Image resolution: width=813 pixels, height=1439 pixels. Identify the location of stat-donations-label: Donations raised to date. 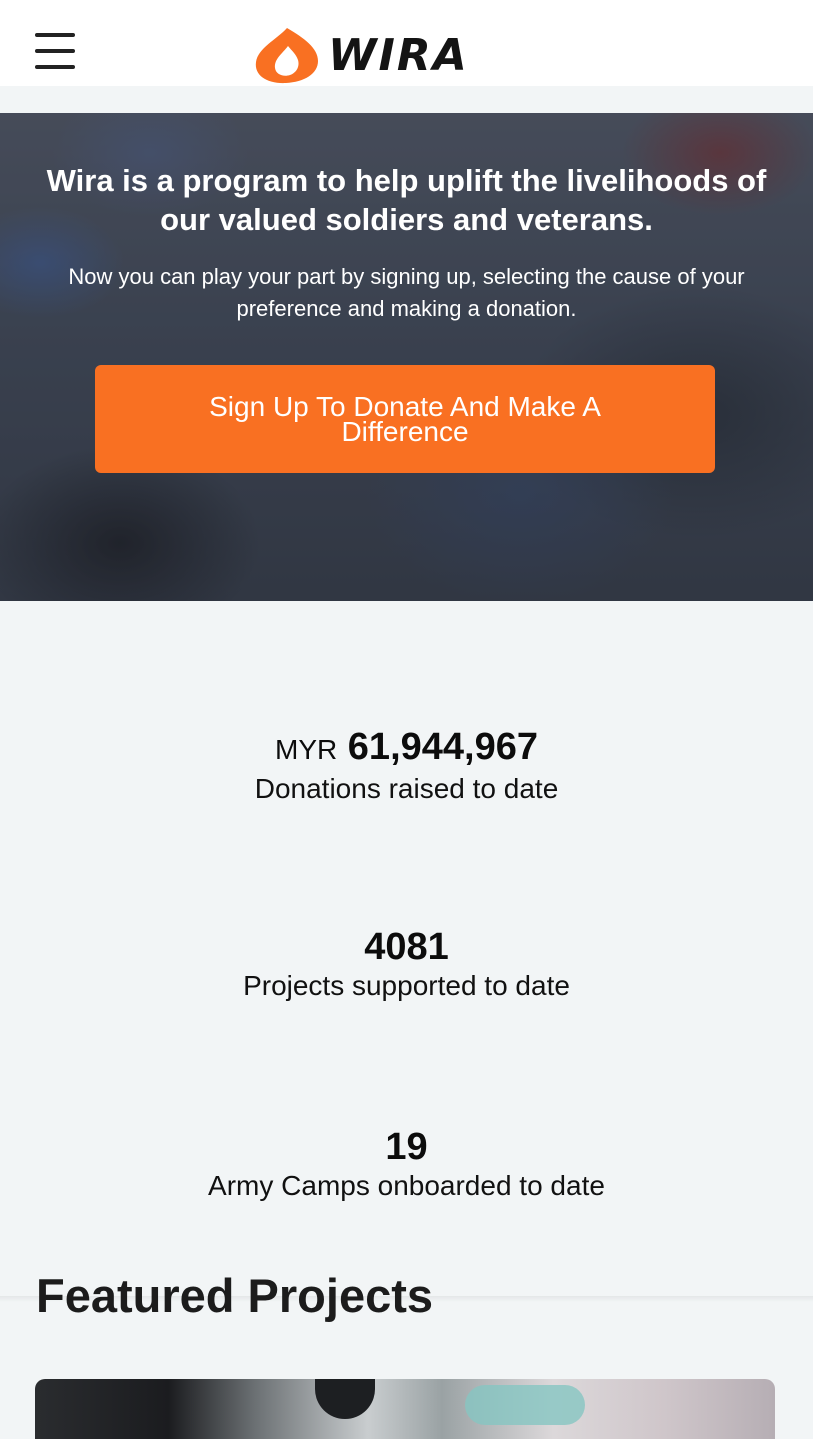
(406, 788).